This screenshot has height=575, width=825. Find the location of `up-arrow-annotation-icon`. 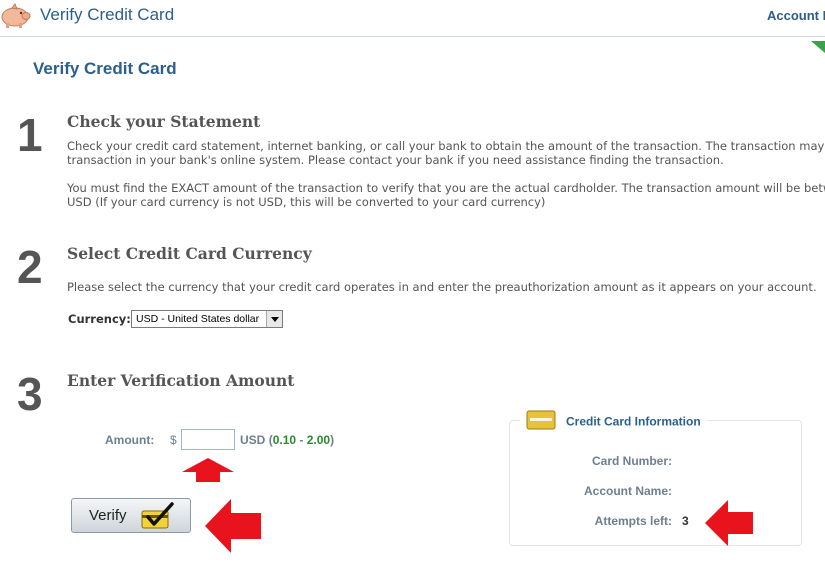

up-arrow-annotation-icon is located at coordinates (208, 470).